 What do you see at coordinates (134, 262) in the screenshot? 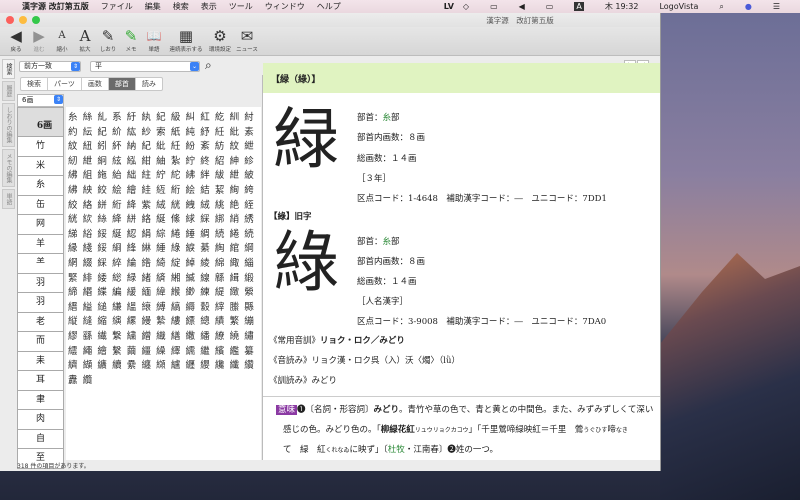
I see `kanji-cell: 綸` at bounding box center [134, 262].